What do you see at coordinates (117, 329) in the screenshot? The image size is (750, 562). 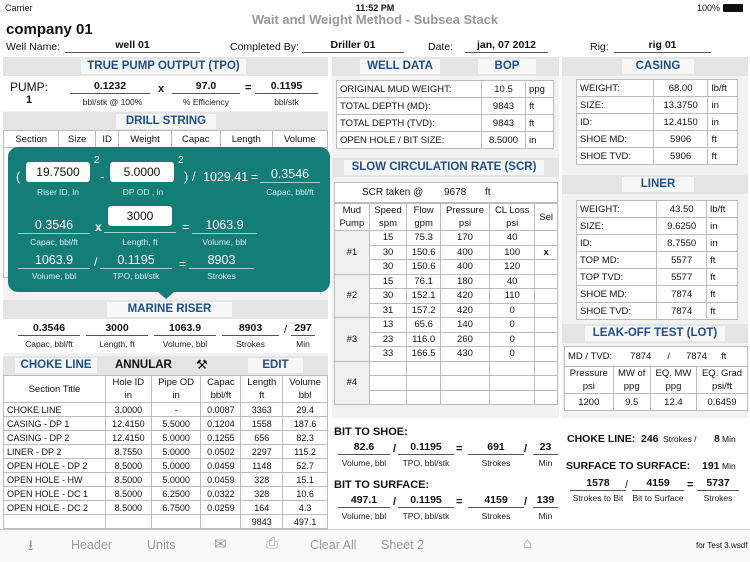 I see `riser-length: 3000` at bounding box center [117, 329].